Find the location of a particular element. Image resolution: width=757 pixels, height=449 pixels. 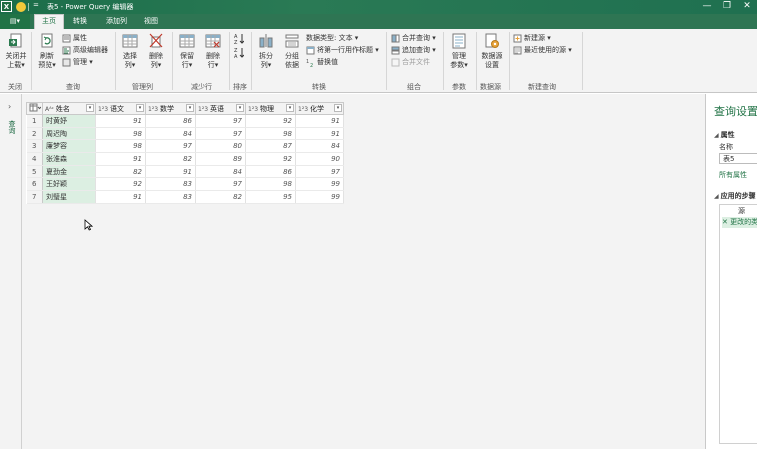

first-row-header-button: 将第一行用作标题 ▾ is located at coordinates (342, 50).